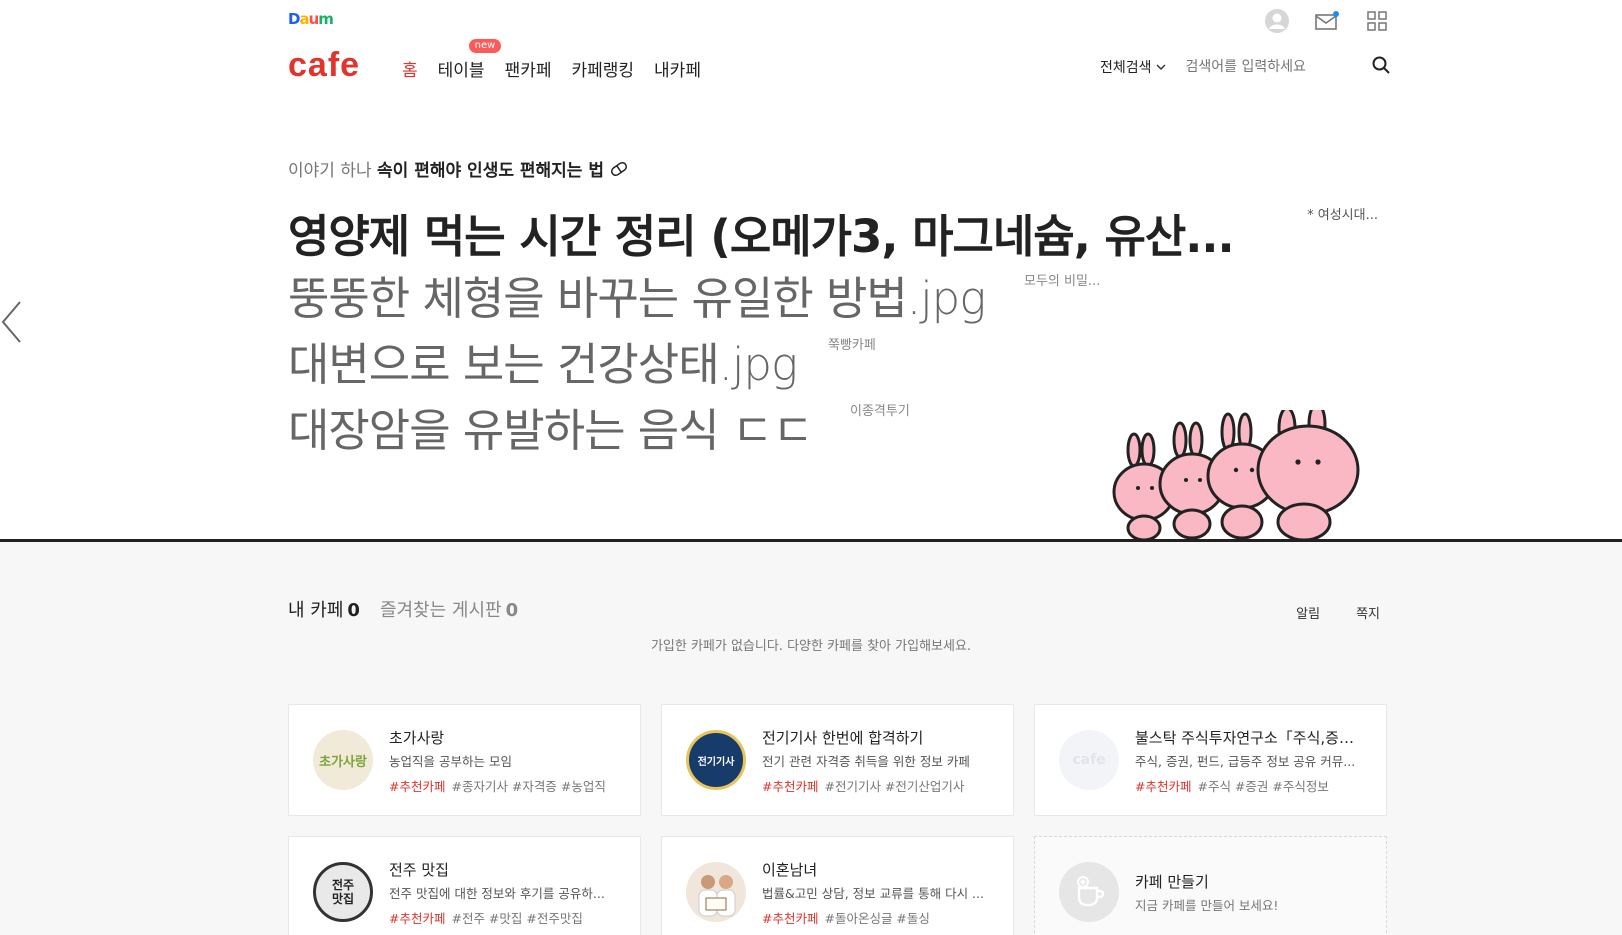 This screenshot has width=1622, height=935. Describe the element at coordinates (12, 324) in the screenshot. I see `prev-arrow-icon` at that location.